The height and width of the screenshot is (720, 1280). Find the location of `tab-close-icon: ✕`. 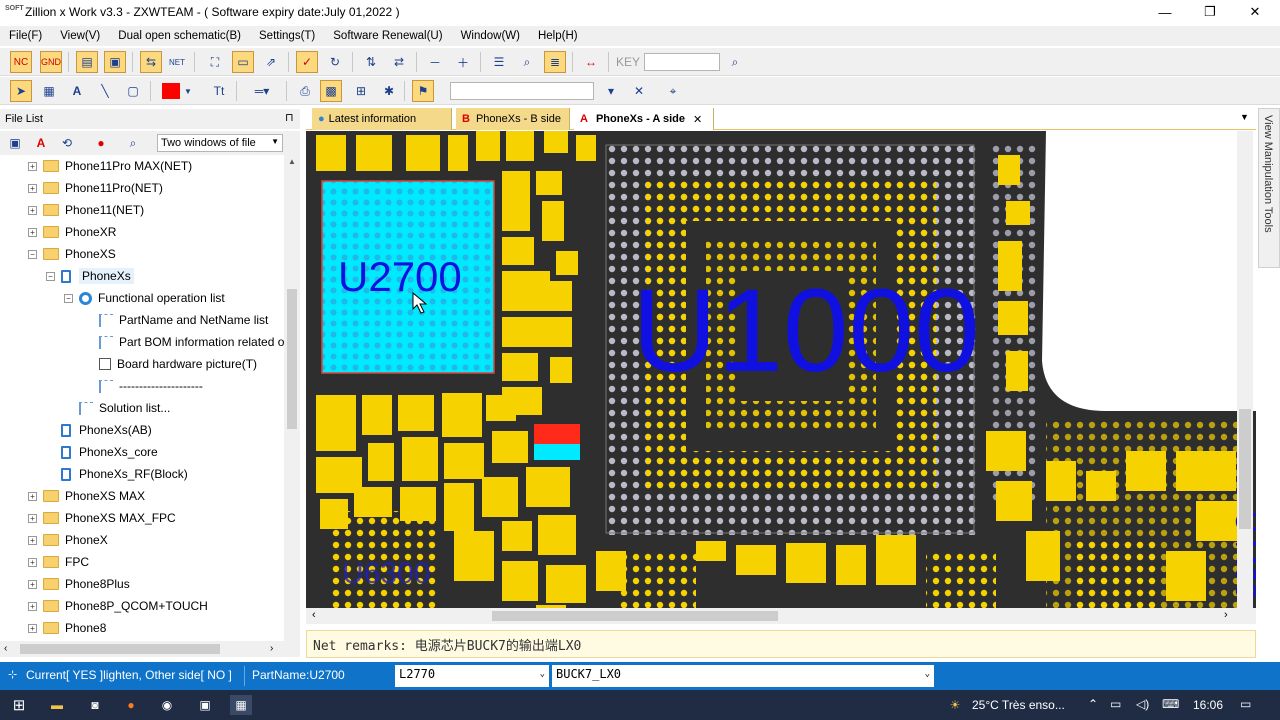

tab-close-icon: ✕ is located at coordinates (697, 119).